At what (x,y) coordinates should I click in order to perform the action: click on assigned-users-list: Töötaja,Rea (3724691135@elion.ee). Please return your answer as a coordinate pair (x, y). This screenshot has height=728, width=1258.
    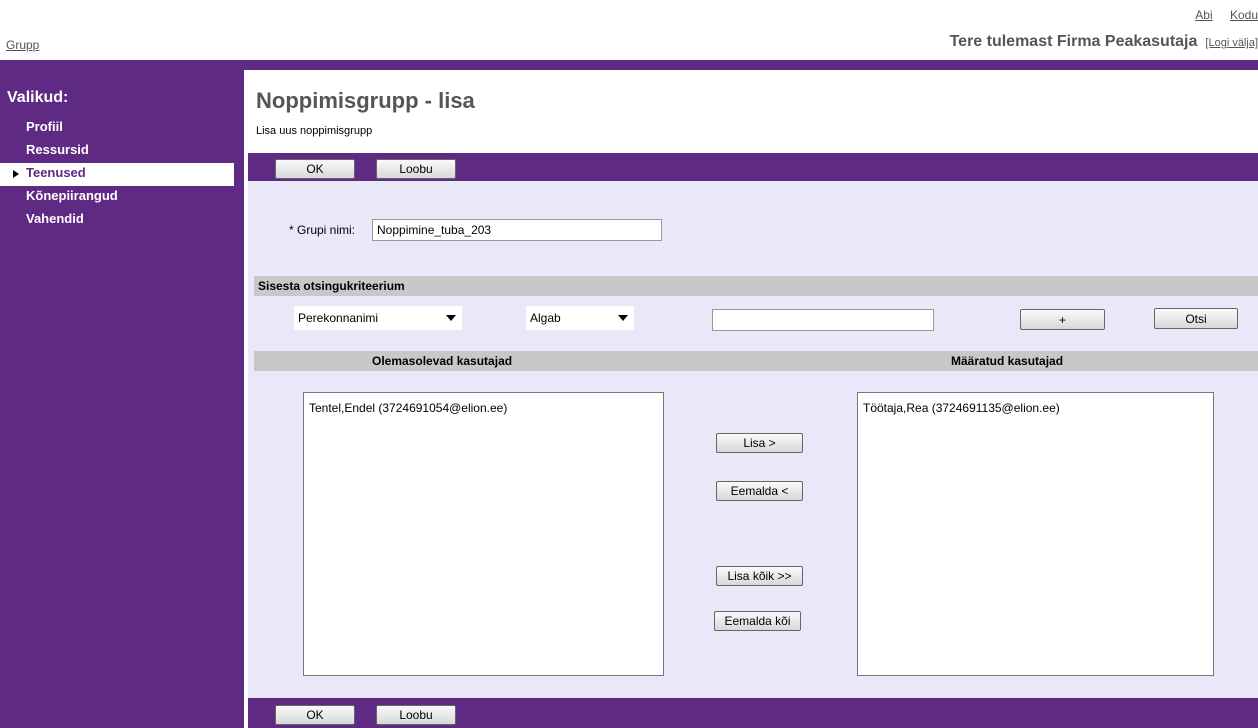
    Looking at the image, I should click on (1035, 534).